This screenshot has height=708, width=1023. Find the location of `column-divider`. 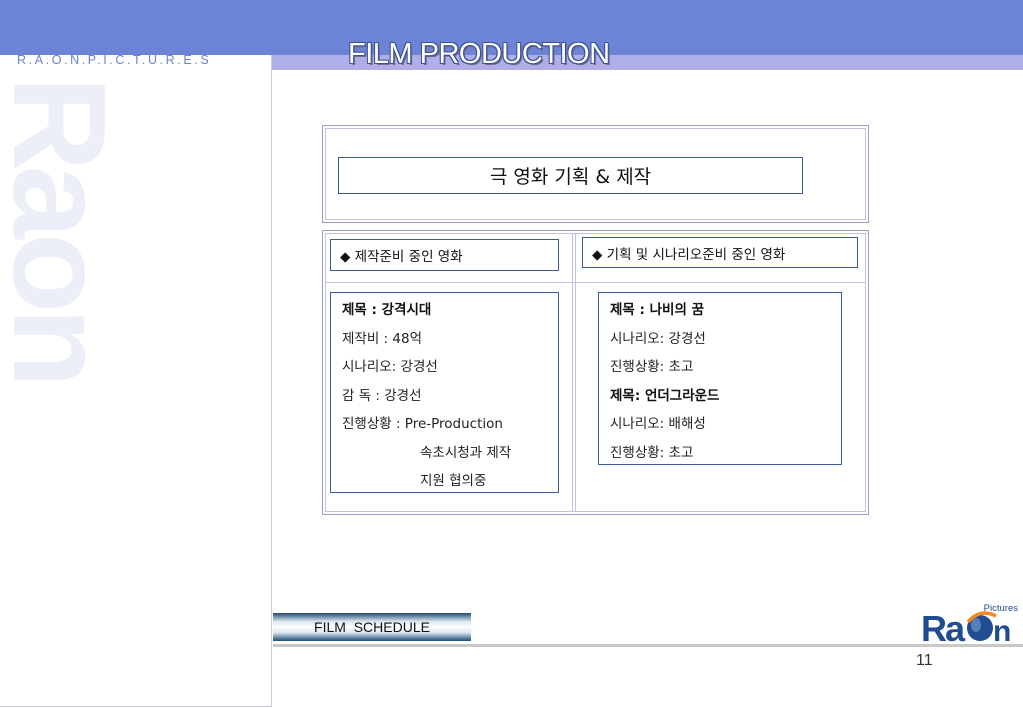

column-divider is located at coordinates (572, 372).